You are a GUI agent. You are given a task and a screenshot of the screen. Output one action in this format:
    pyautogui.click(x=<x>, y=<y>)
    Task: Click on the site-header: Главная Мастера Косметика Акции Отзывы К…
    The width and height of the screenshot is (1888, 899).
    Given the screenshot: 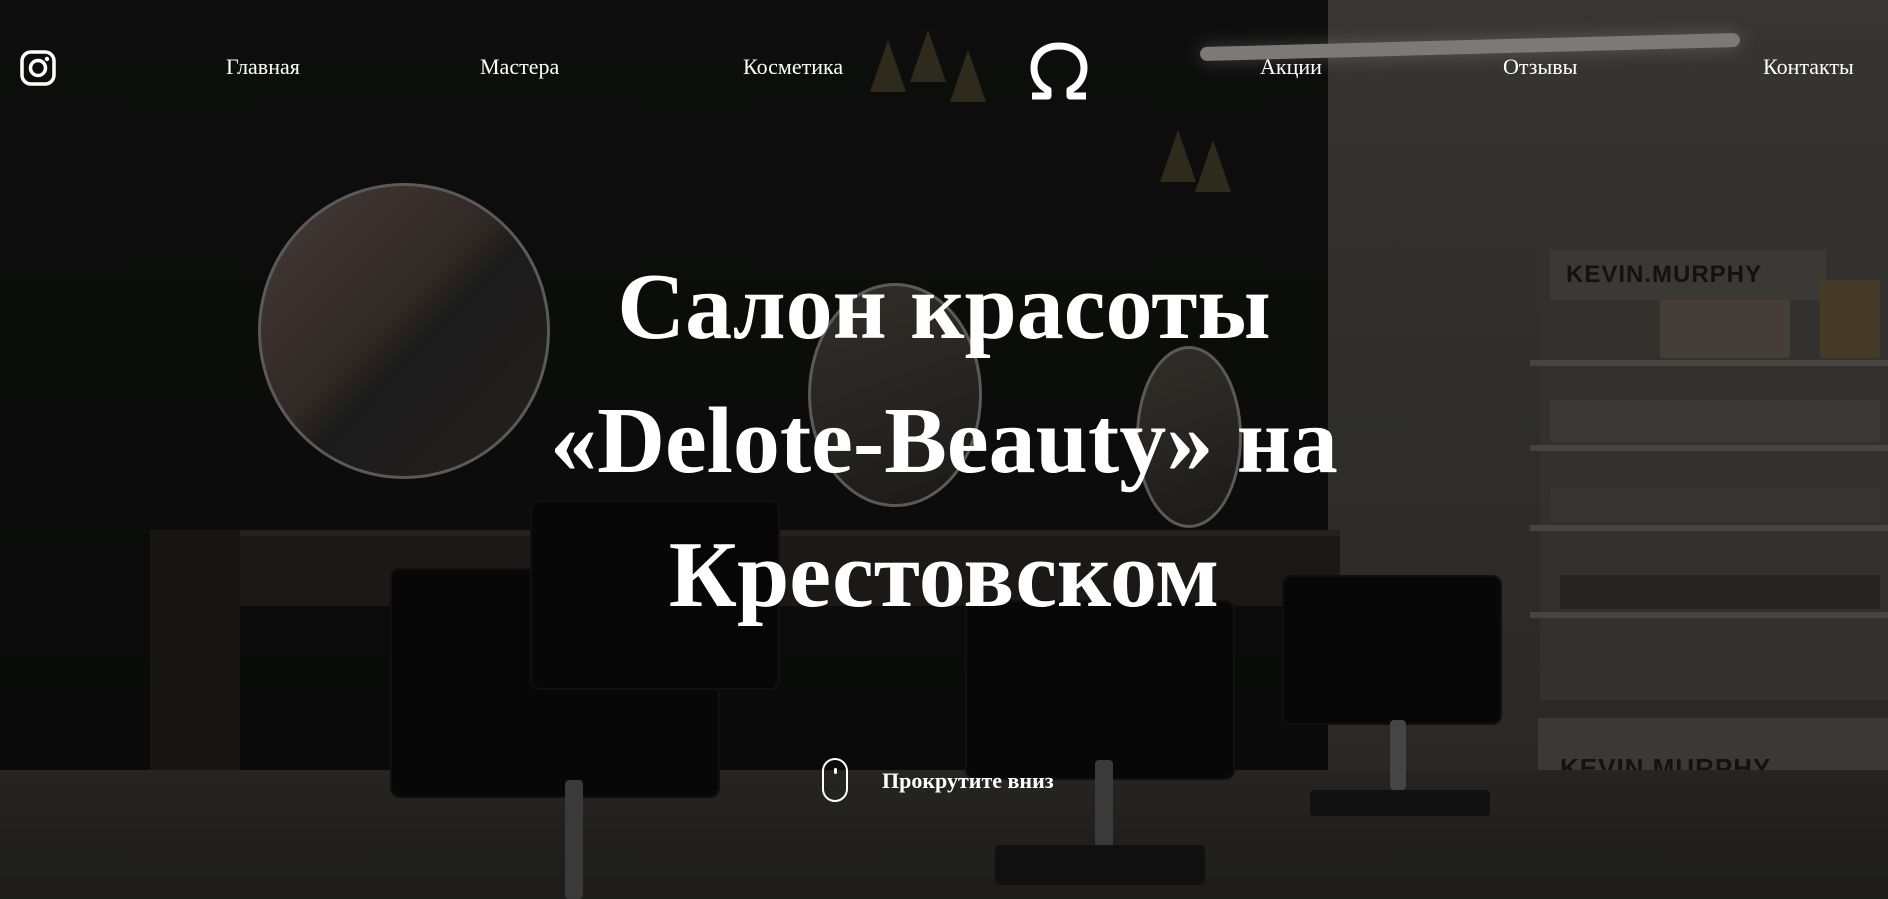 What is the action you would take?
    pyautogui.click(x=944, y=71)
    